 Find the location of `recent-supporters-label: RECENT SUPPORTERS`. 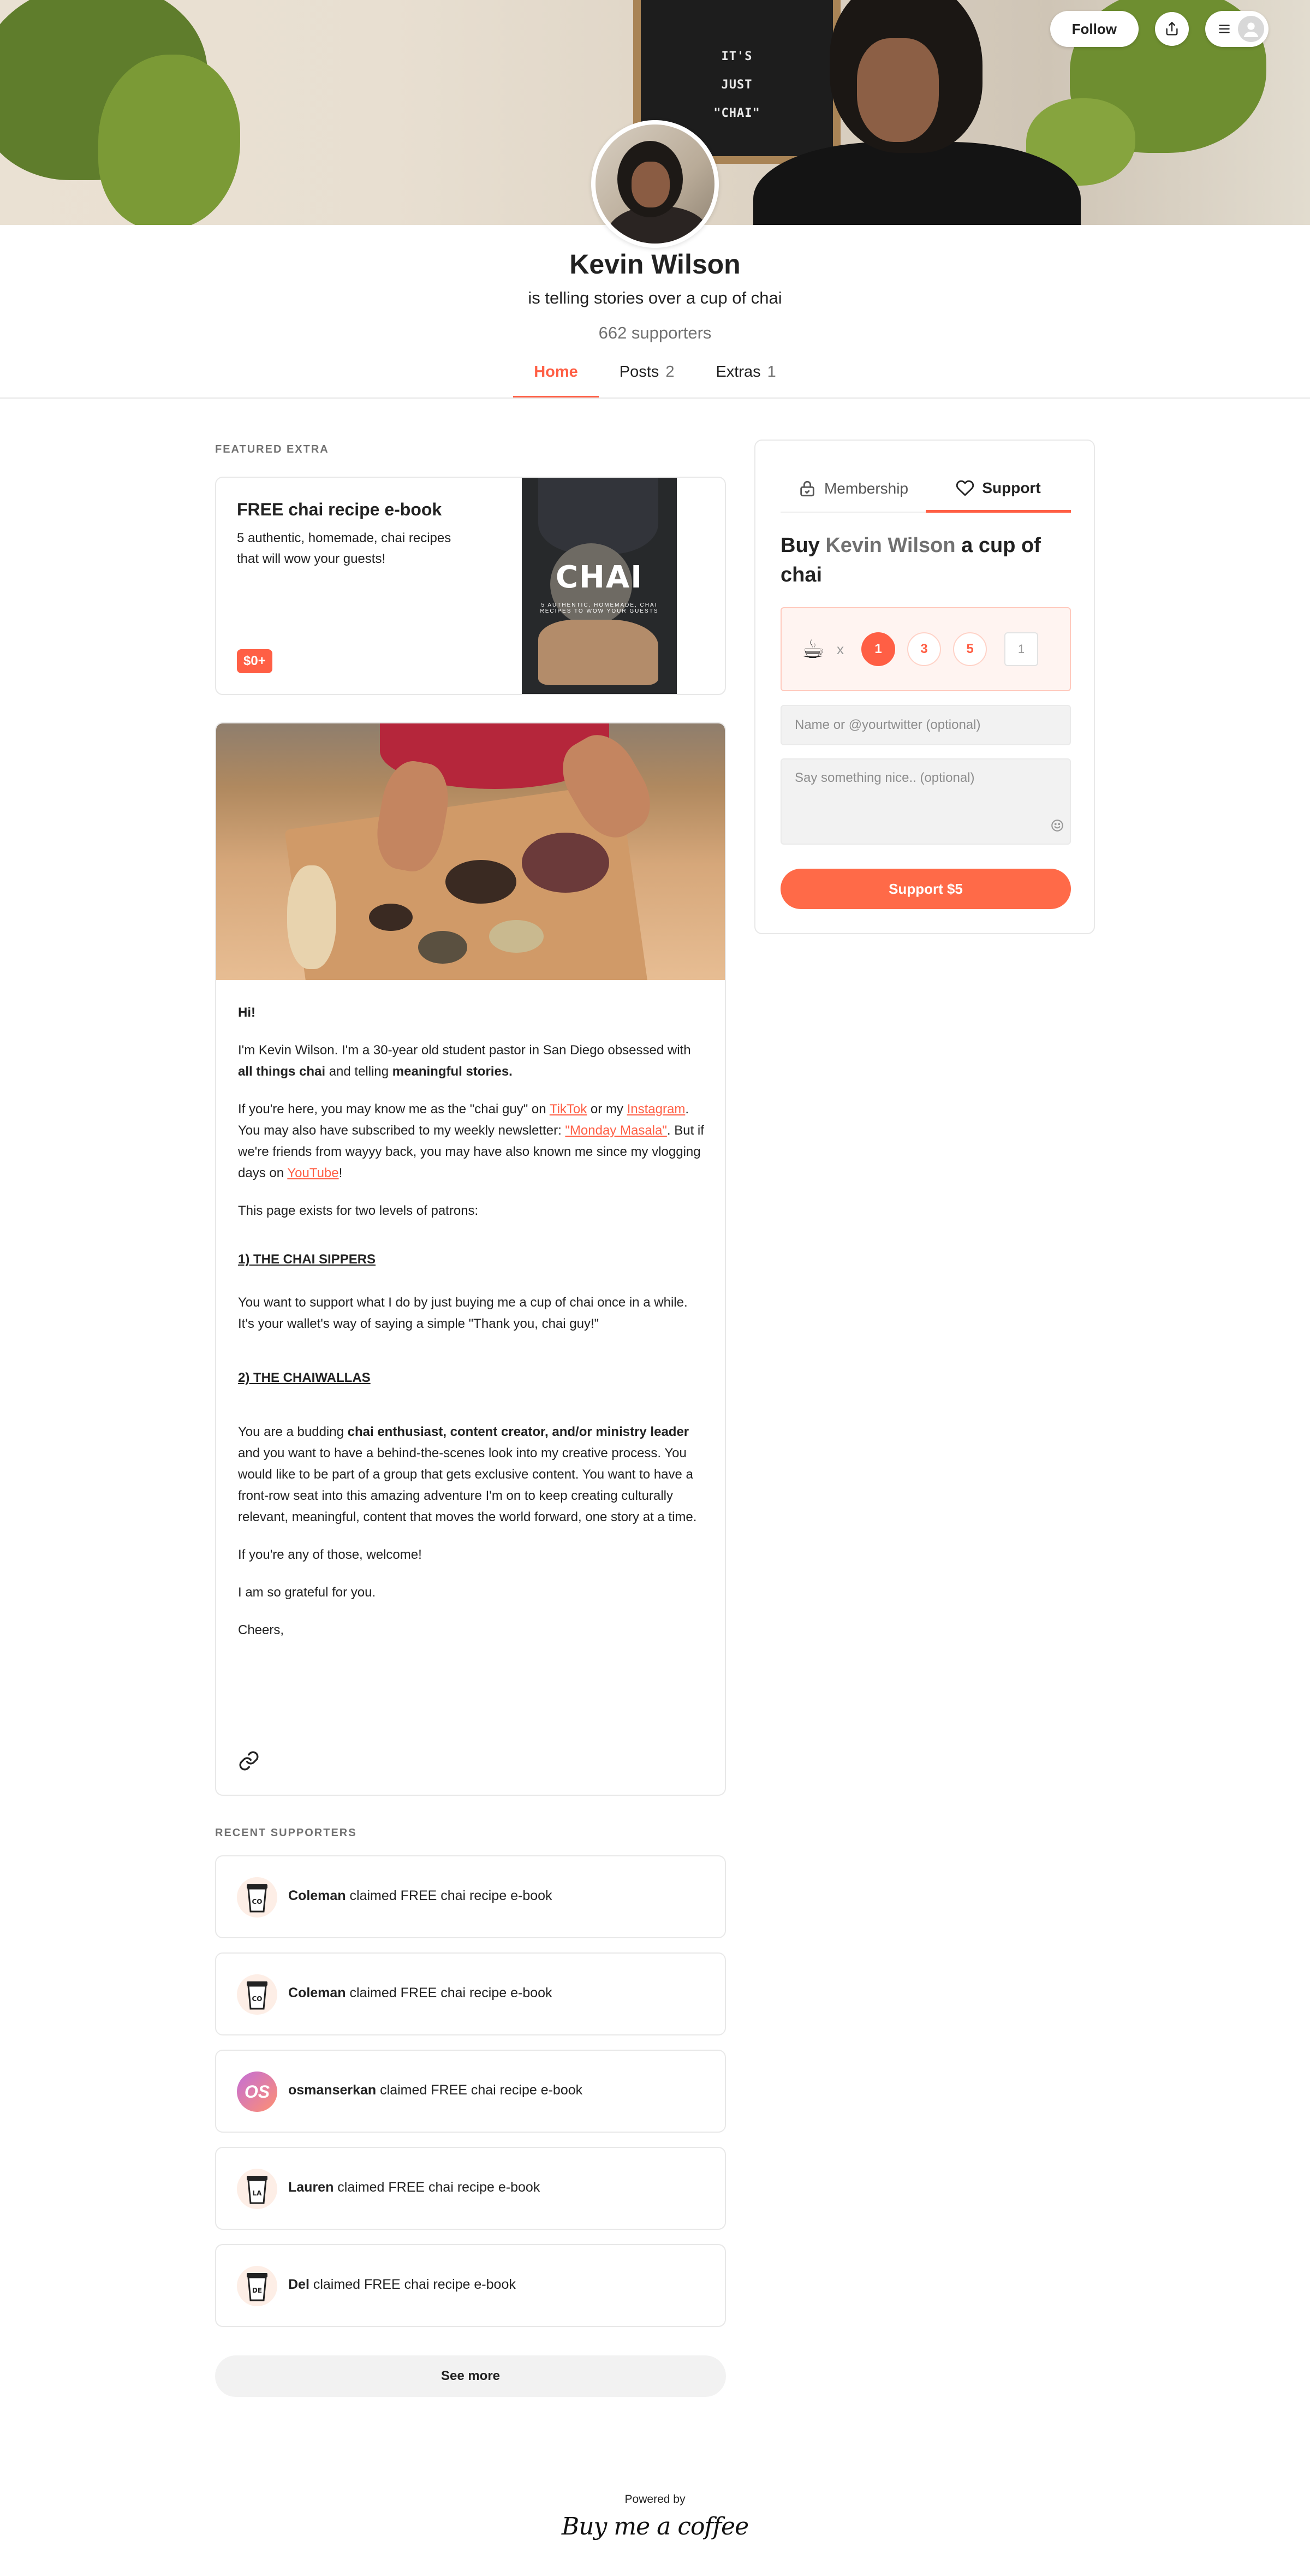

recent-supporters-label: RECENT SUPPORTERS is located at coordinates (286, 1833).